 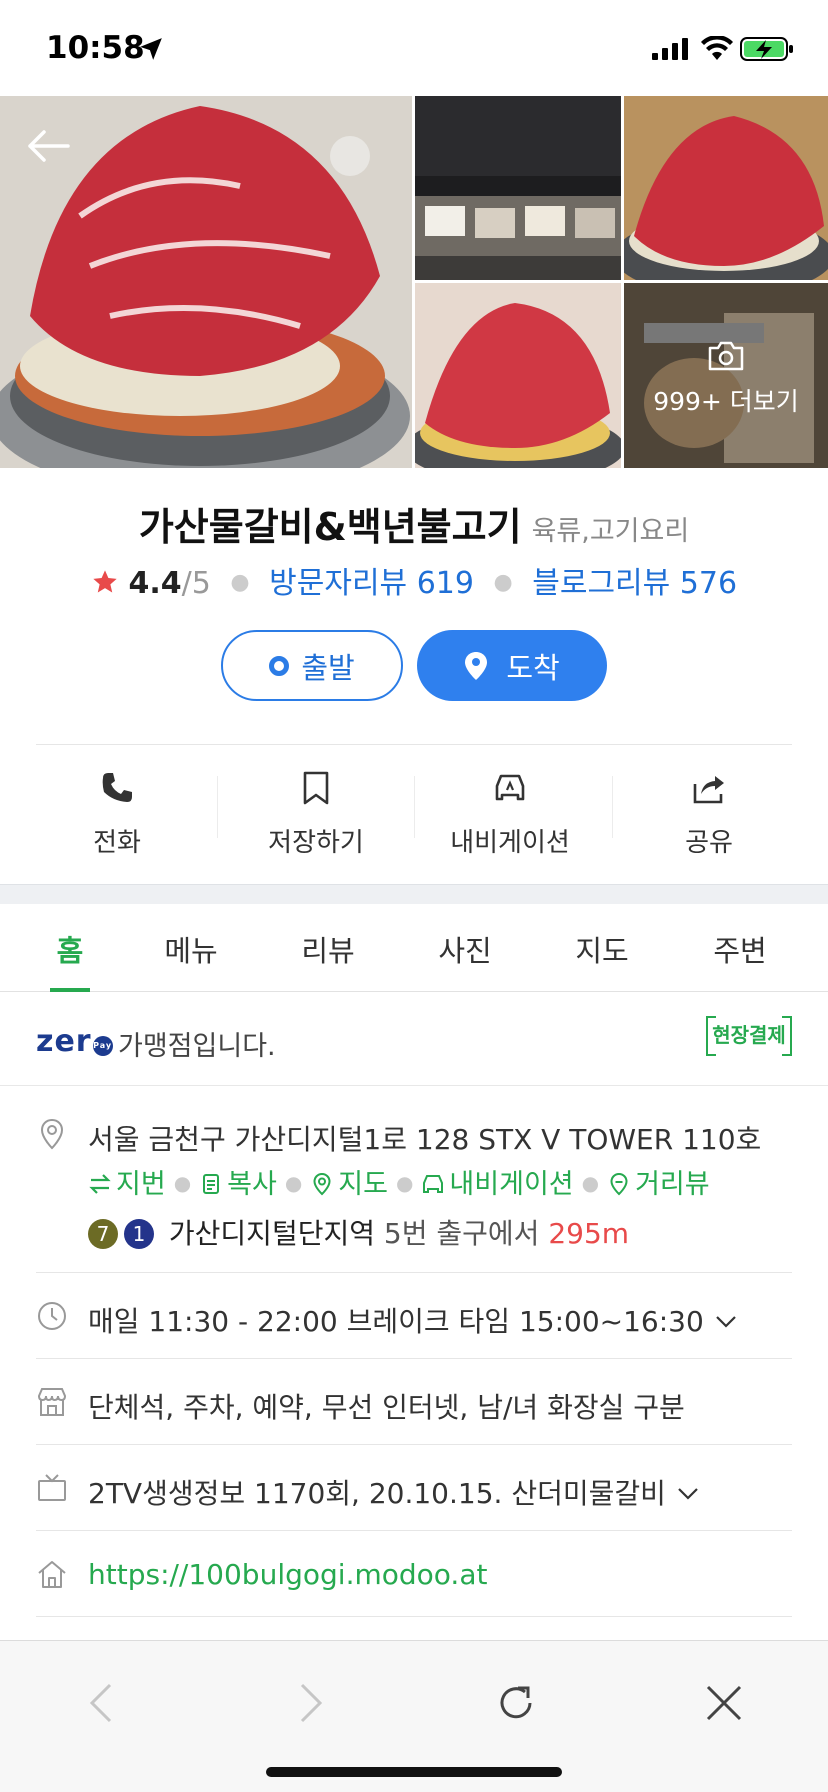 I want to click on section-divider, so click(x=414, y=894).